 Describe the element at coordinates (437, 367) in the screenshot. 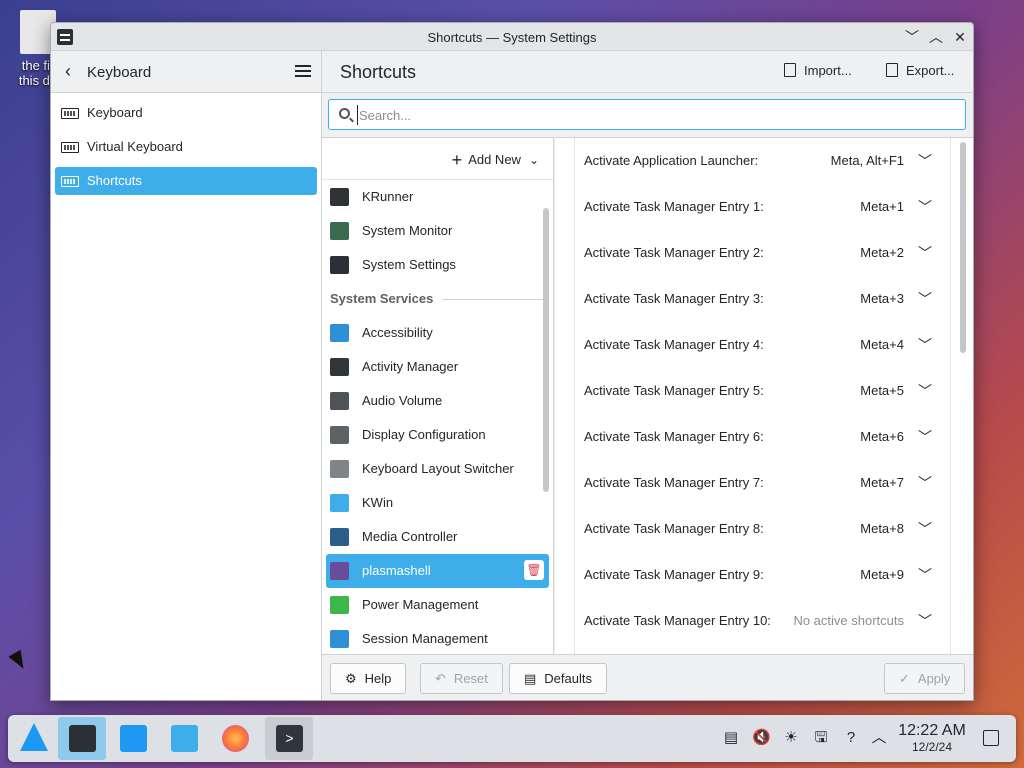

I see `list-item: Activity Manager` at that location.